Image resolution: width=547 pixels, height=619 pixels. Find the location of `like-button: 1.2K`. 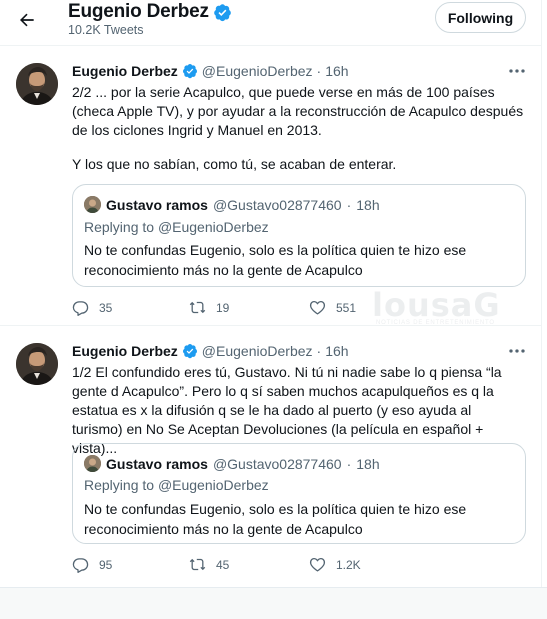

like-button: 1.2K is located at coordinates (369, 564).